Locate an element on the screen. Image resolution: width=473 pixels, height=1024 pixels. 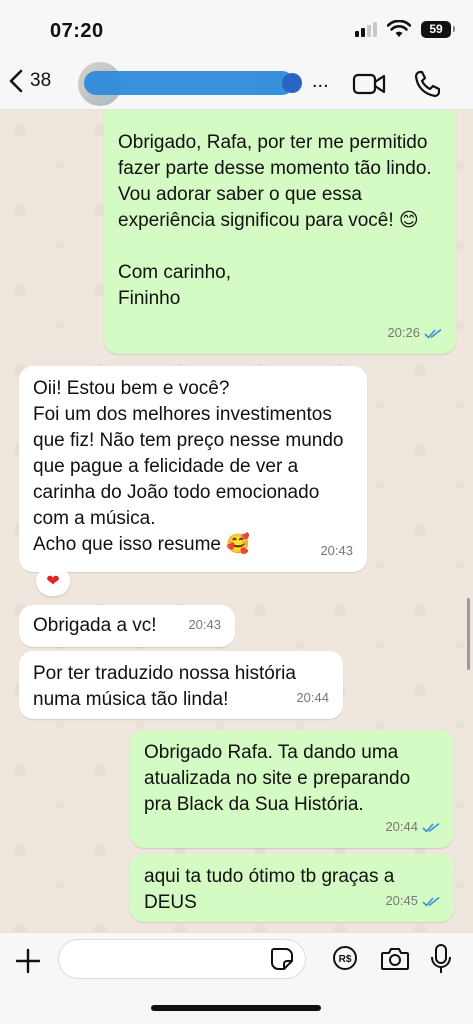
camera-icon is located at coordinates (395, 959).